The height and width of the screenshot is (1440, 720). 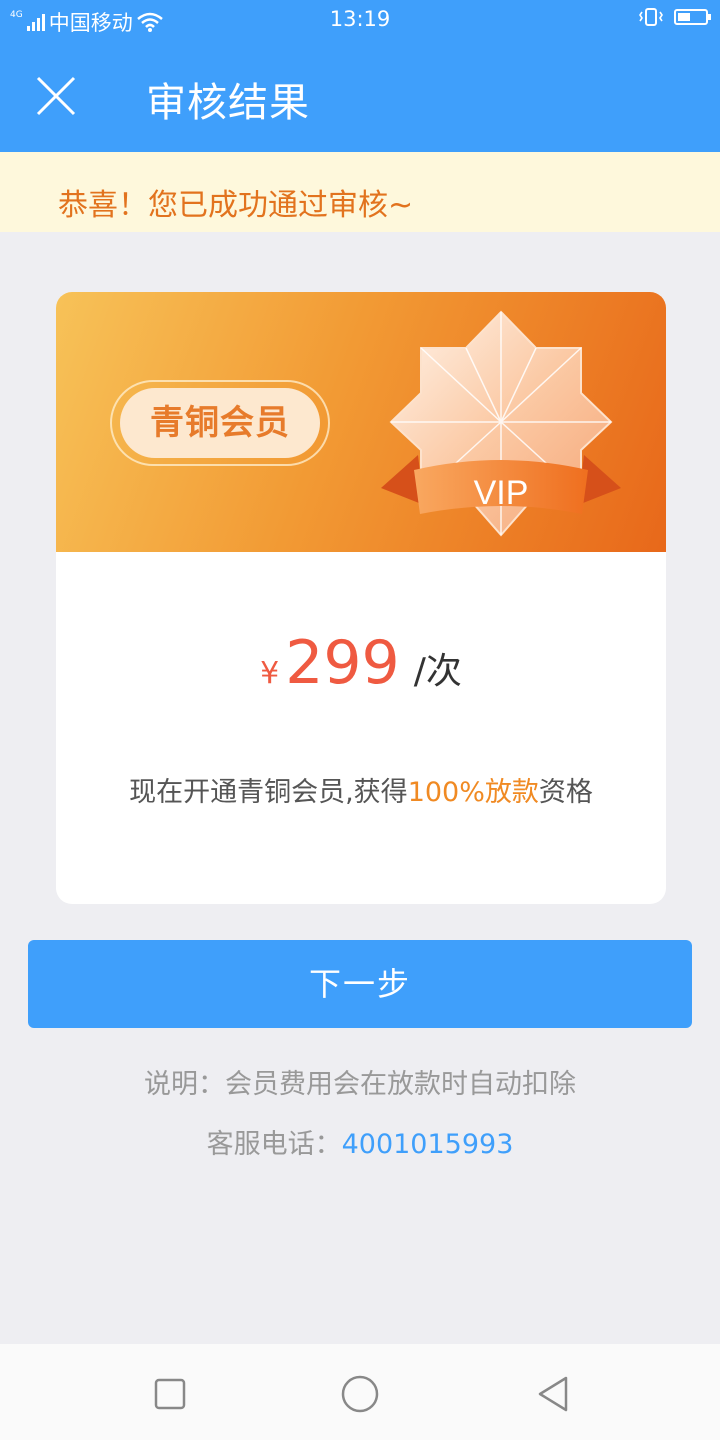 I want to click on square-icon, so click(x=170, y=1394).